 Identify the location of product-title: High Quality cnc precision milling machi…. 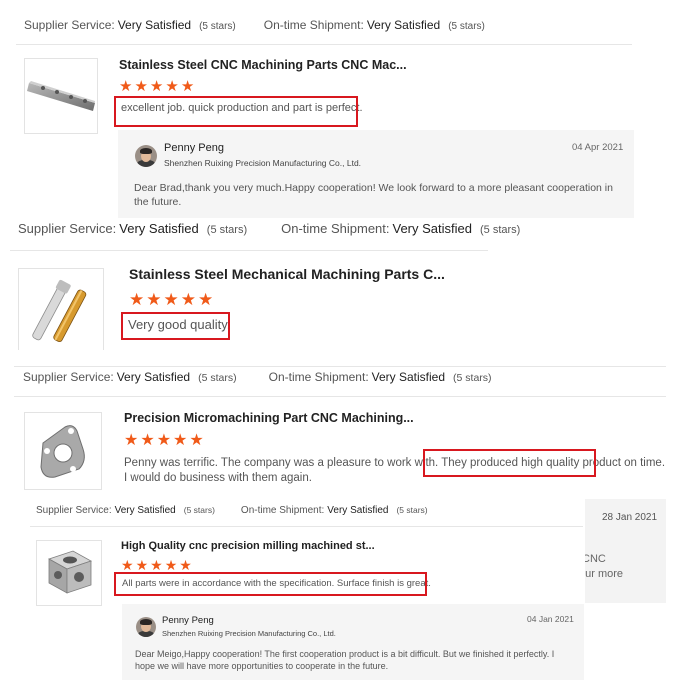
(248, 546).